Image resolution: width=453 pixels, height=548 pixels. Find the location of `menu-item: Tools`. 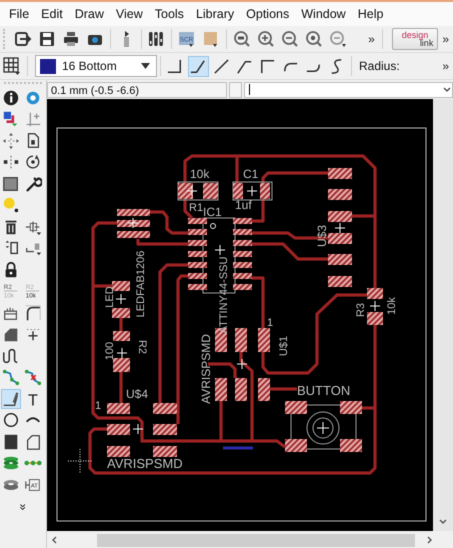

menu-item: Tools is located at coordinates (170, 14).